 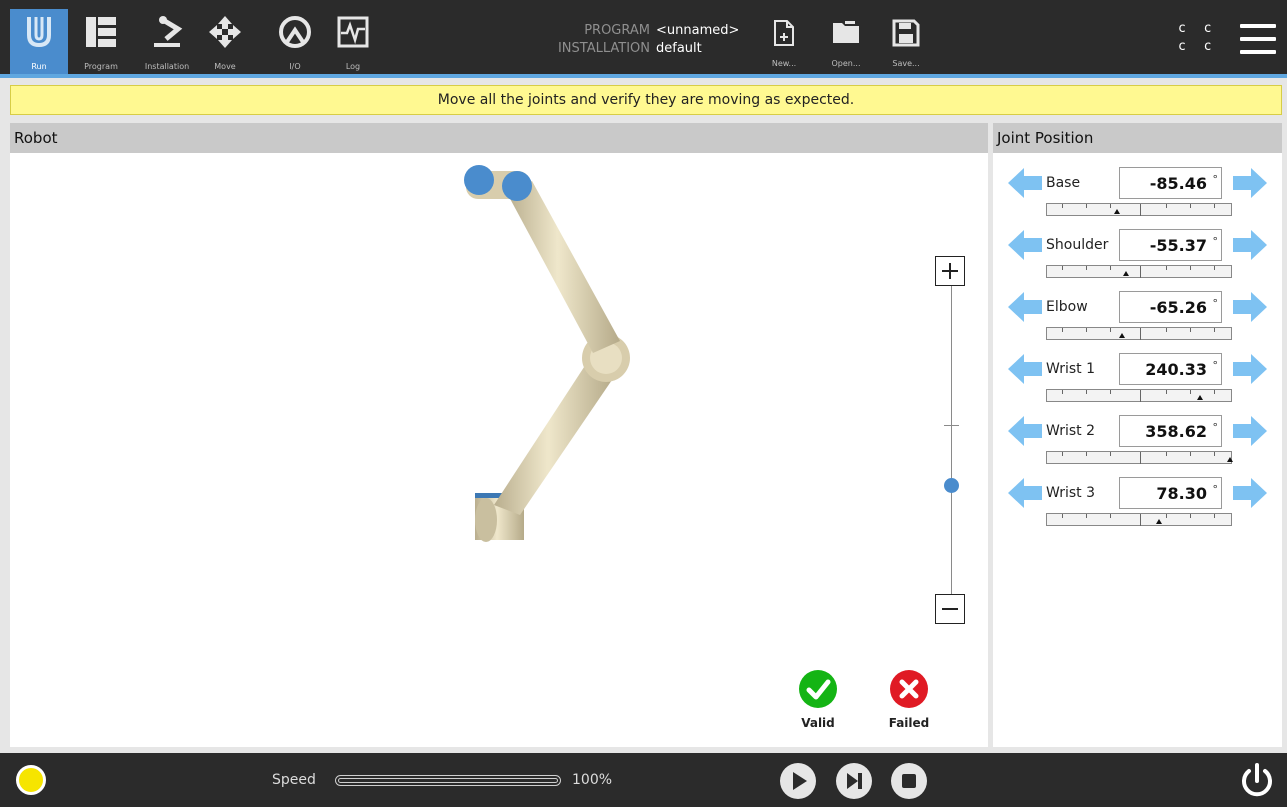 What do you see at coordinates (818, 689) in the screenshot?
I see `checkmark-icon` at bounding box center [818, 689].